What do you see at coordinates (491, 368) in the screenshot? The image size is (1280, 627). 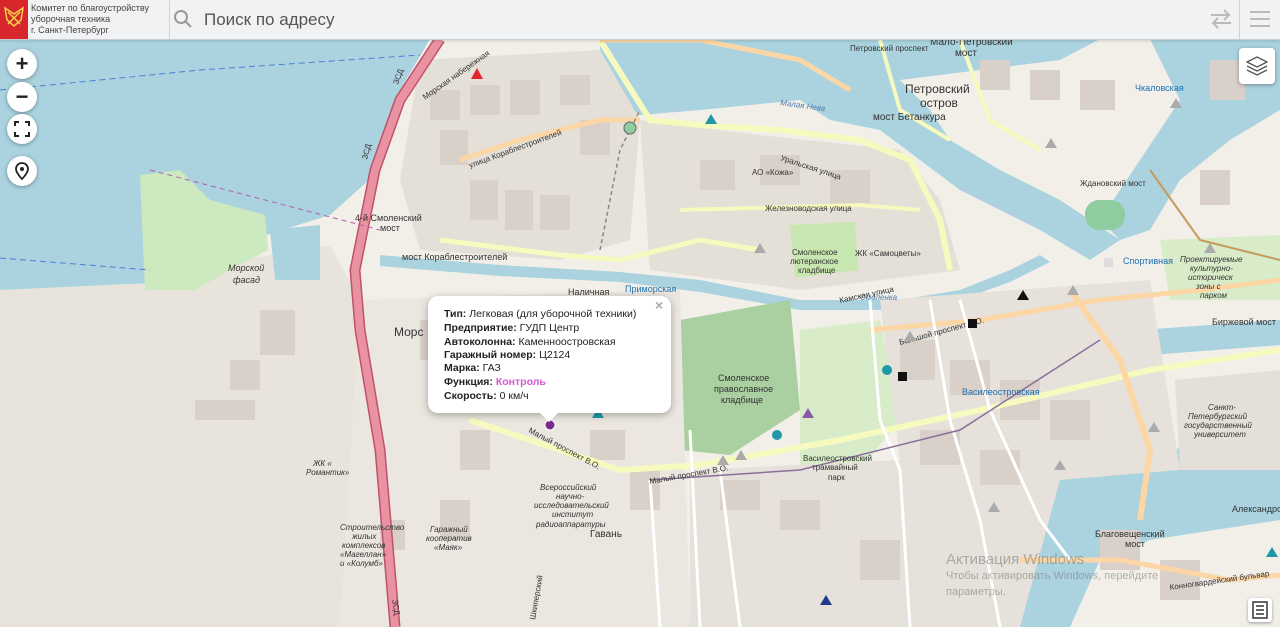 I see `popup-value: ГАЗ` at bounding box center [491, 368].